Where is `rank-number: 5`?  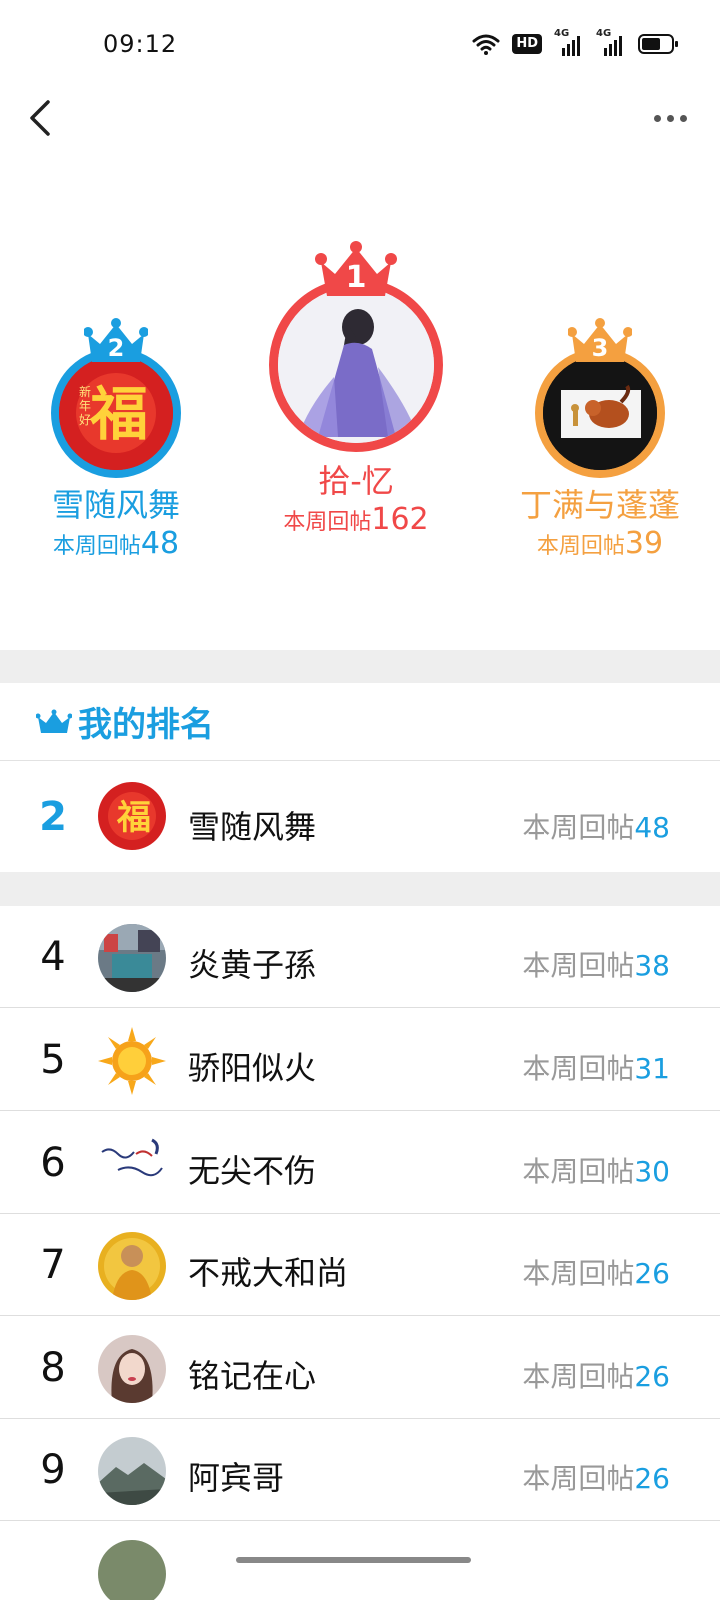 rank-number: 5 is located at coordinates (53, 1059).